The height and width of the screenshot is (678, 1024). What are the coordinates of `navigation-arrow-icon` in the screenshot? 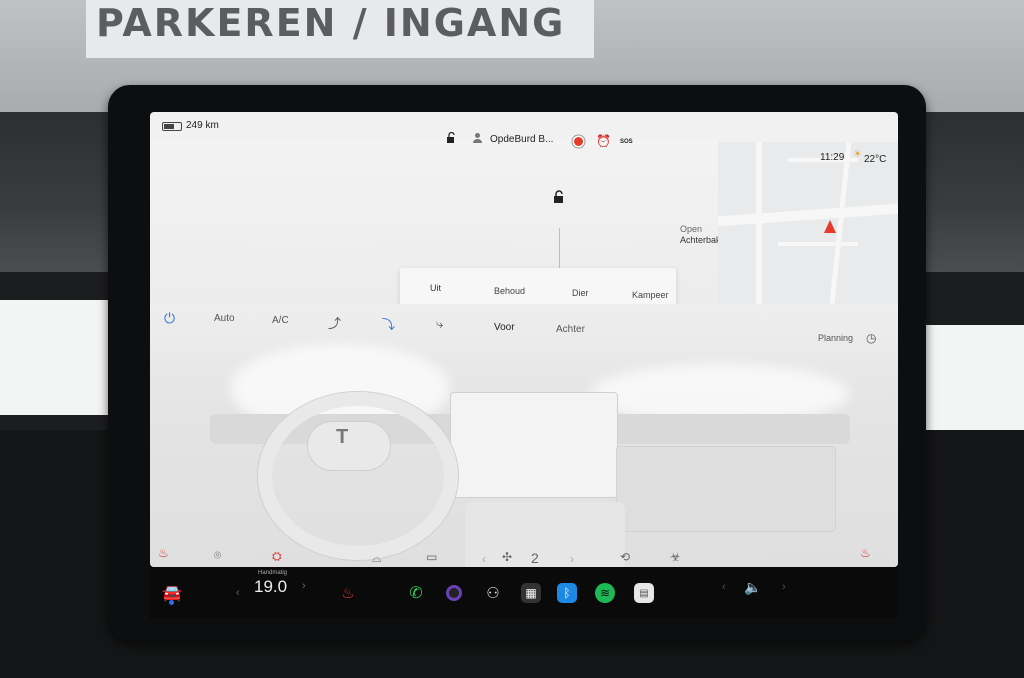 It's located at (830, 226).